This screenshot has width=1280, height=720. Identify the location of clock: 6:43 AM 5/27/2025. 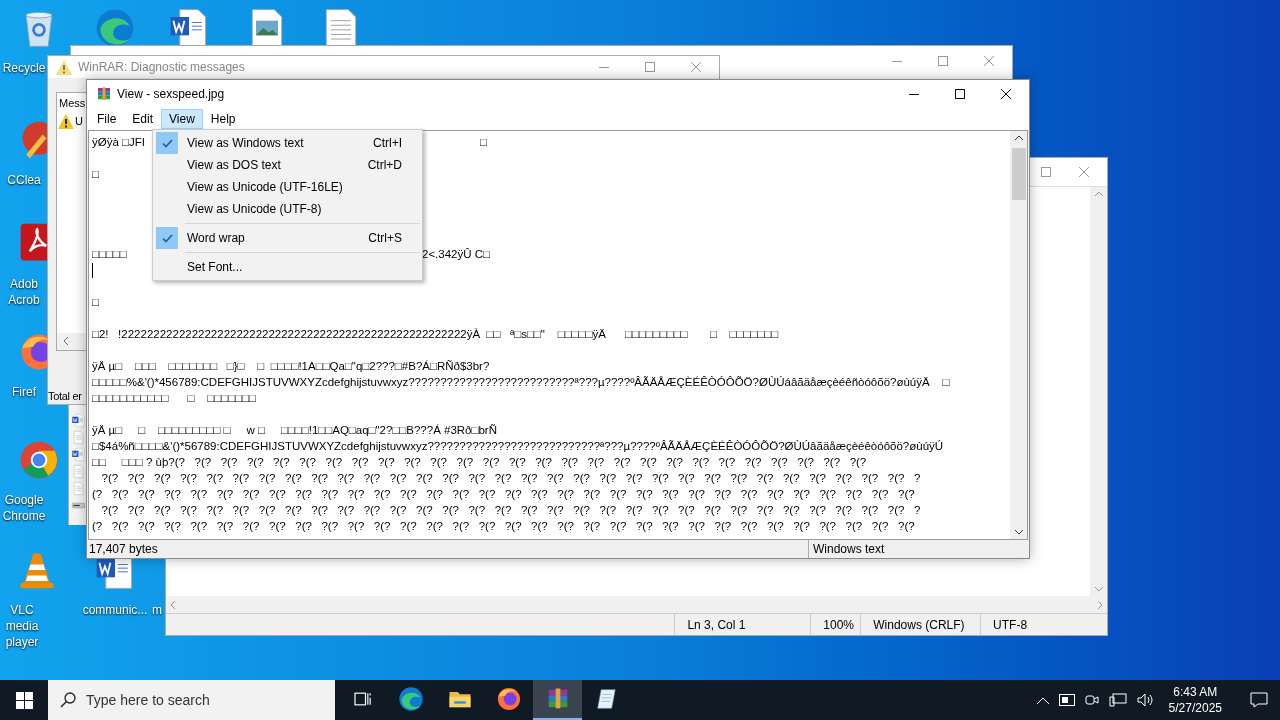
(1195, 700).